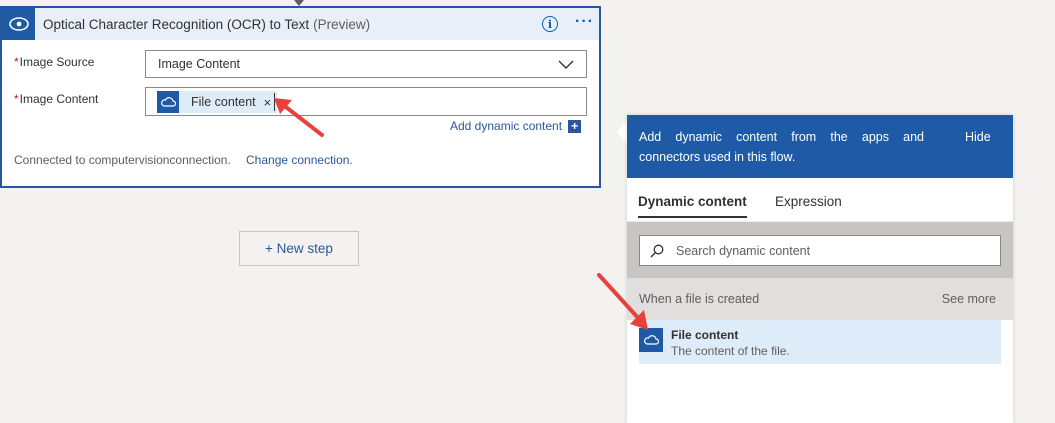 Image resolution: width=1055 pixels, height=423 pixels. I want to click on image-source-label: *Image Source, so click(54, 62).